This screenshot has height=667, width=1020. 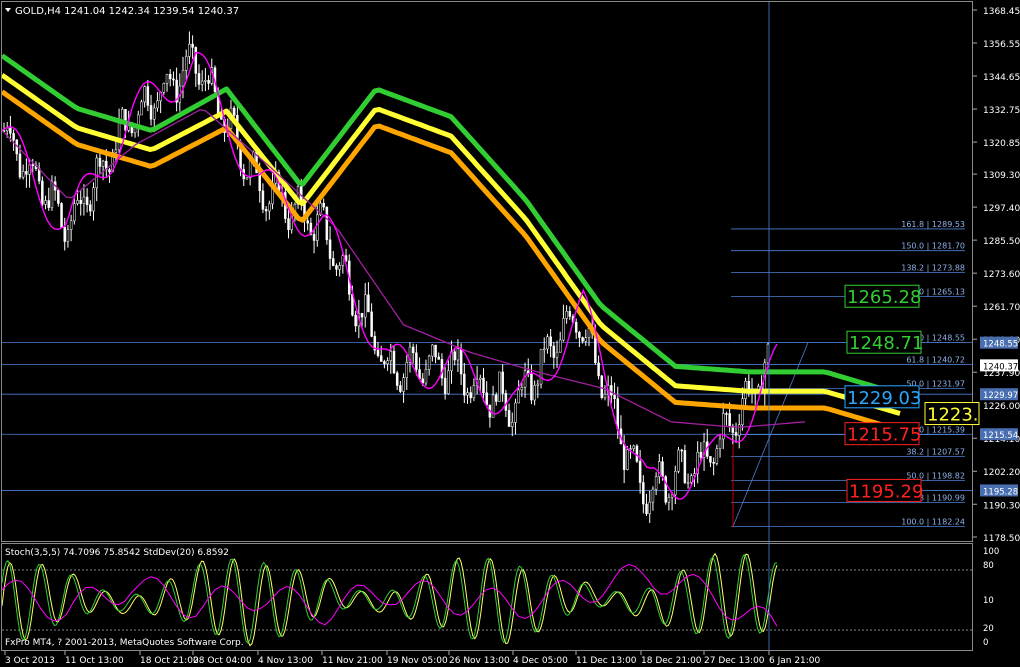 I want to click on level-box-label: 1248.71, so click(x=886, y=343).